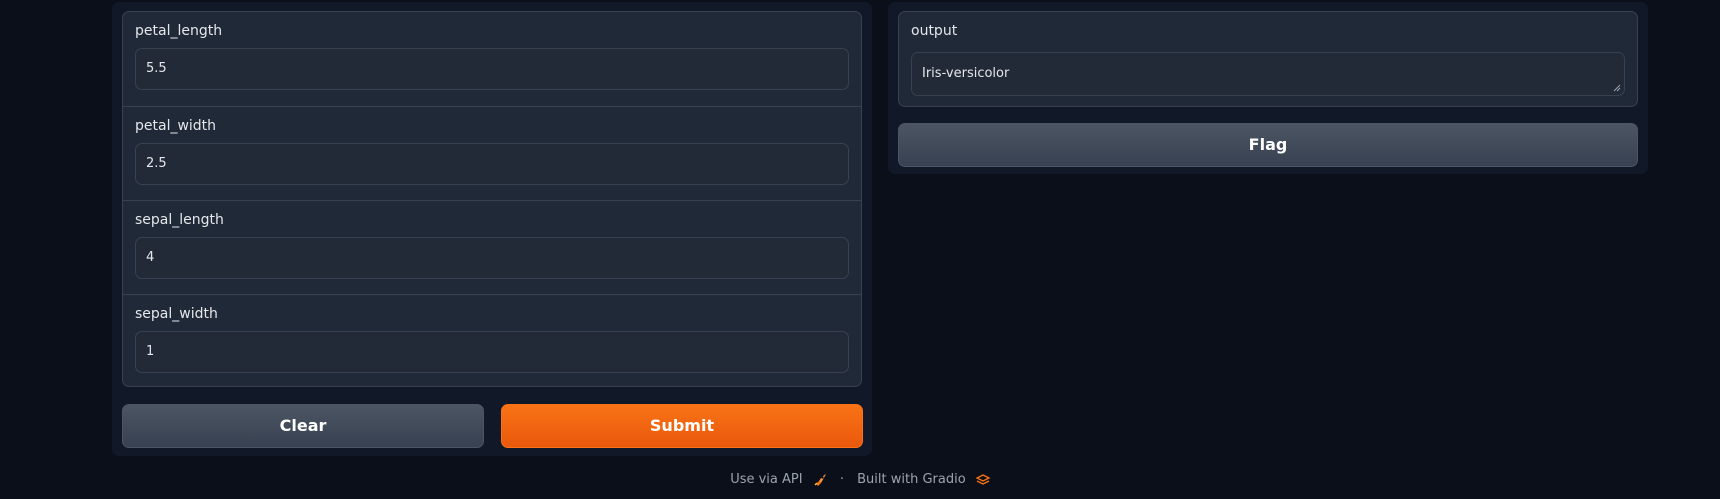  What do you see at coordinates (1268, 74) in the screenshot?
I see `output-textbox: Iris-versicolor` at bounding box center [1268, 74].